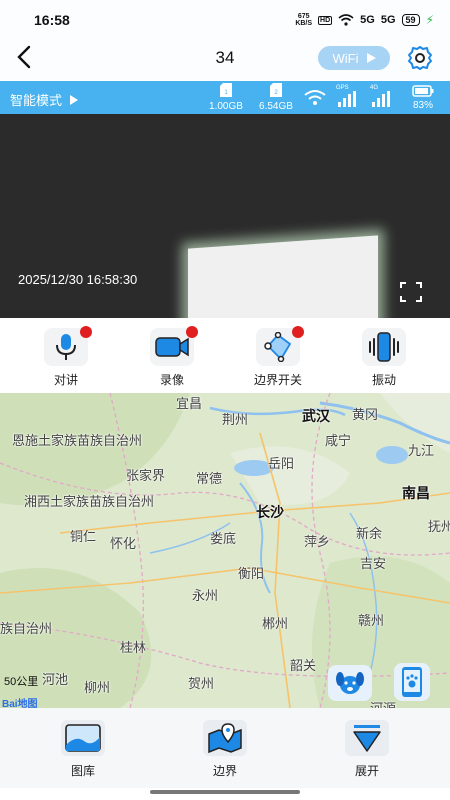 Image resolution: width=450 pixels, height=800 pixels. What do you see at coordinates (146, 475) in the screenshot?
I see `map-label: 张家界` at bounding box center [146, 475].